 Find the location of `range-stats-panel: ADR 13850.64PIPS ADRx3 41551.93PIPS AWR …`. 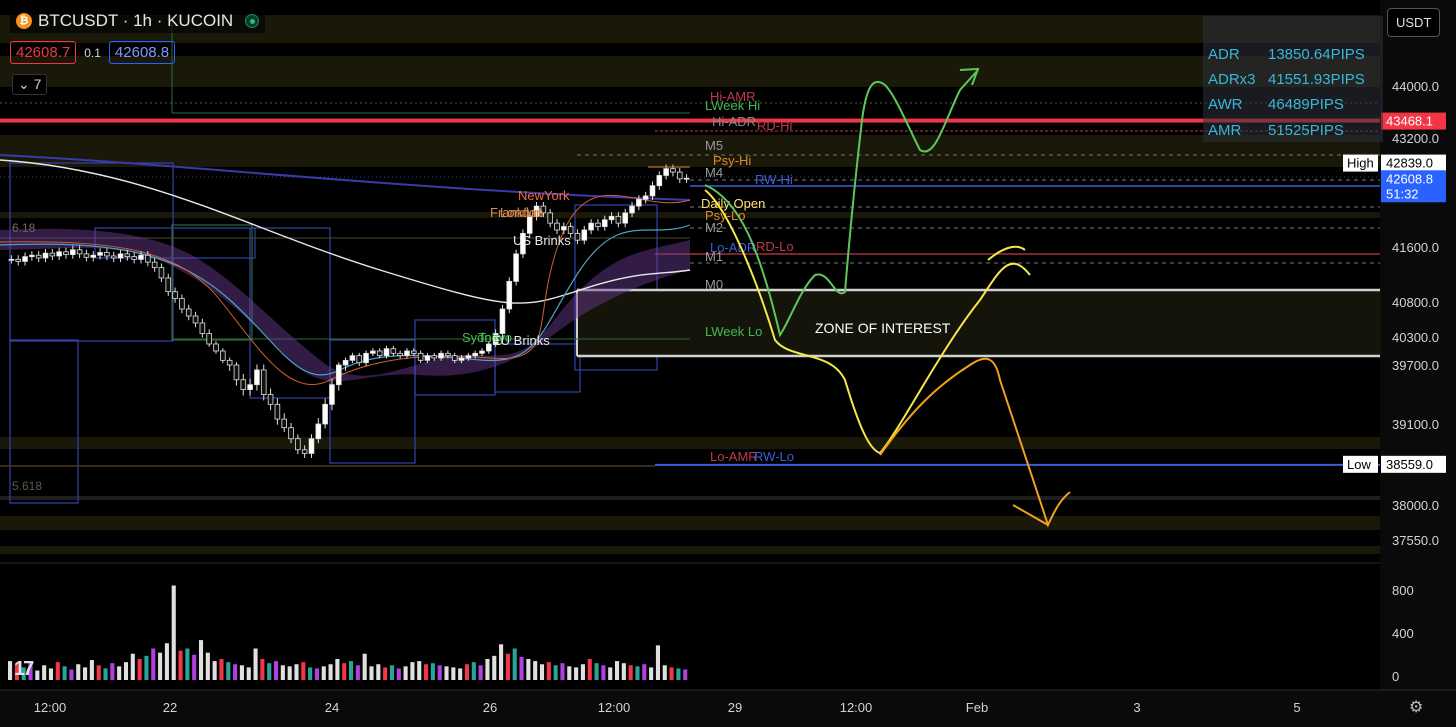

range-stats-panel: ADR 13850.64PIPS ADRx3 41551.93PIPS AWR … is located at coordinates (1293, 79).